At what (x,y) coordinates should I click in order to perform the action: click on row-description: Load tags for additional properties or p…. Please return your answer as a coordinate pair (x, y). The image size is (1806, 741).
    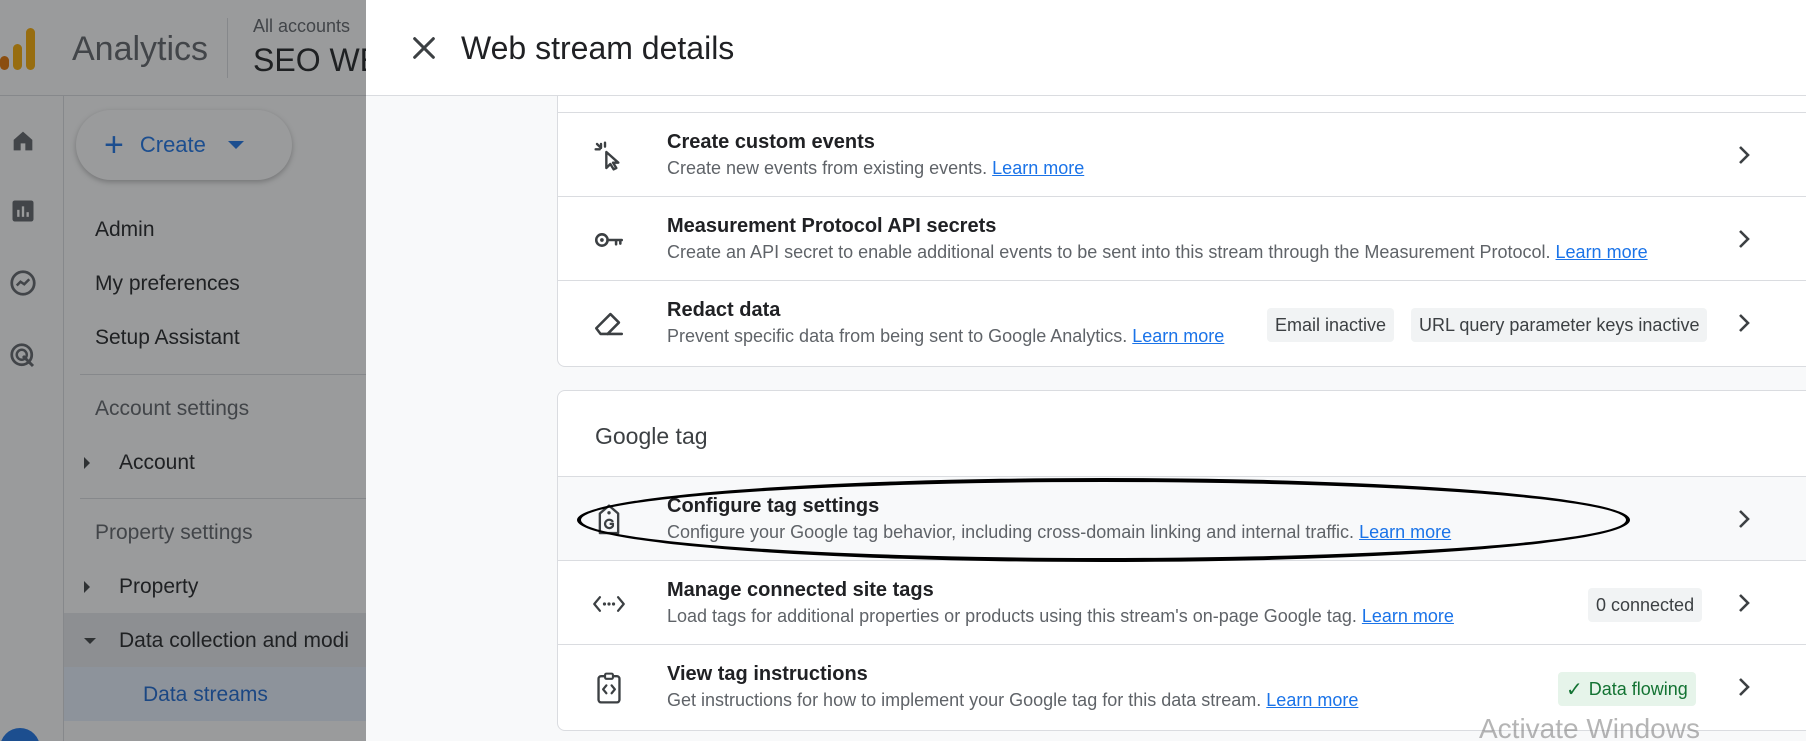
    Looking at the image, I should click on (1060, 616).